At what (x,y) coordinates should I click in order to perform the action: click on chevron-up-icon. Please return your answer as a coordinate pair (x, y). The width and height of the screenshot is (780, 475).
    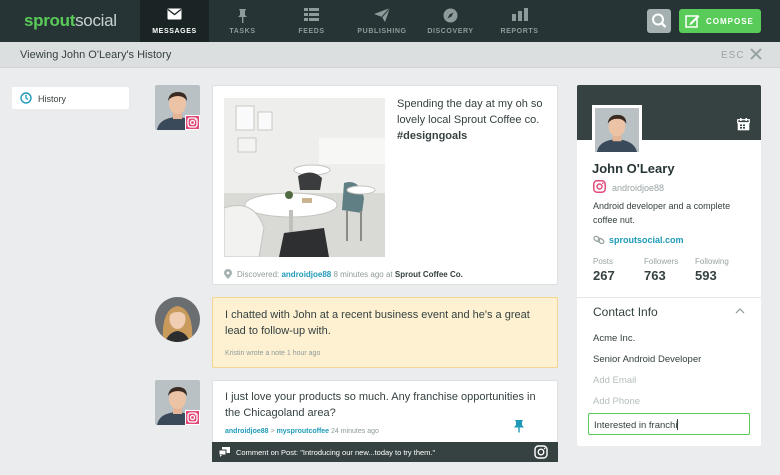
    Looking at the image, I should click on (740, 310).